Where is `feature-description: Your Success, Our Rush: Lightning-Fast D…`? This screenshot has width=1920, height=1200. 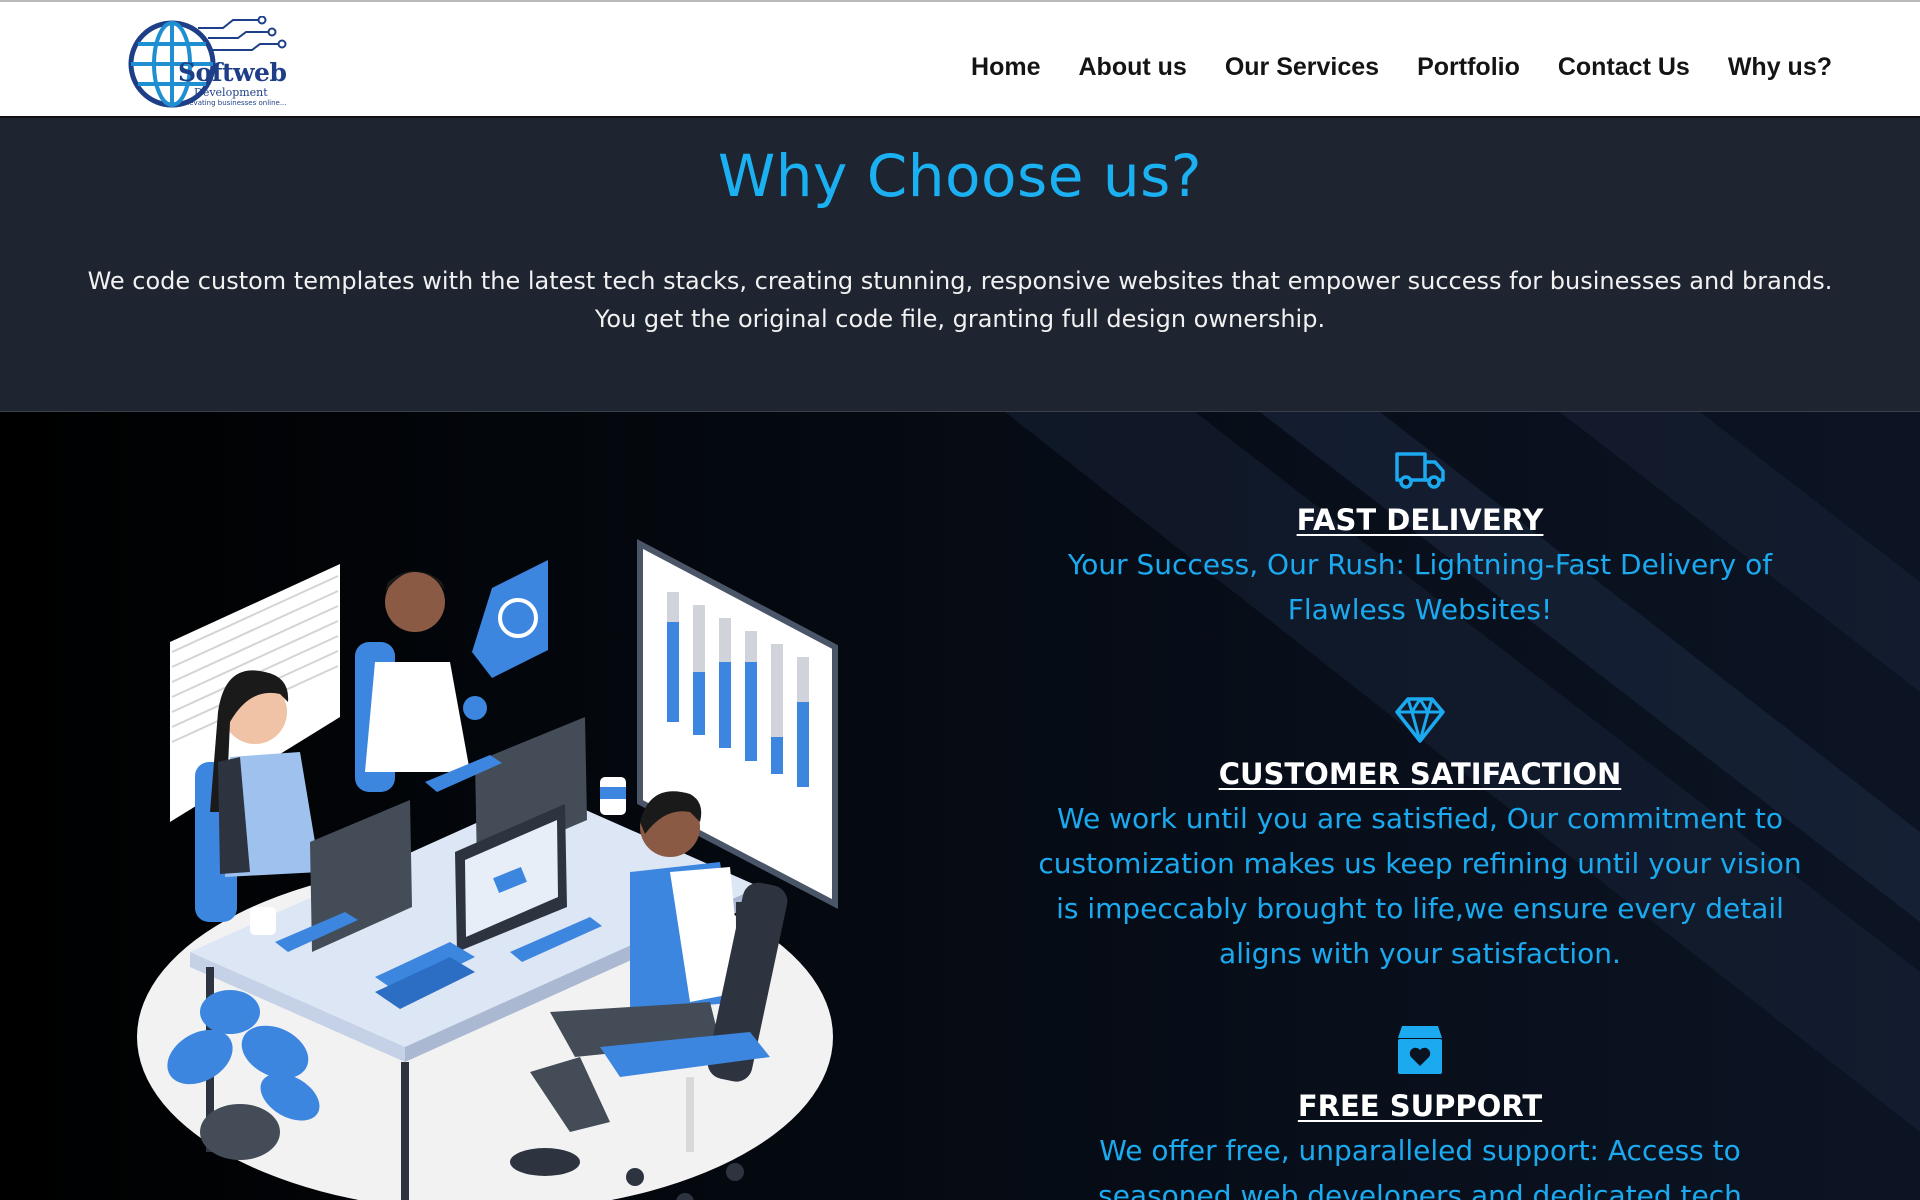
feature-description: Your Success, Our Rush: Lightning-Fast D… is located at coordinates (1420, 587).